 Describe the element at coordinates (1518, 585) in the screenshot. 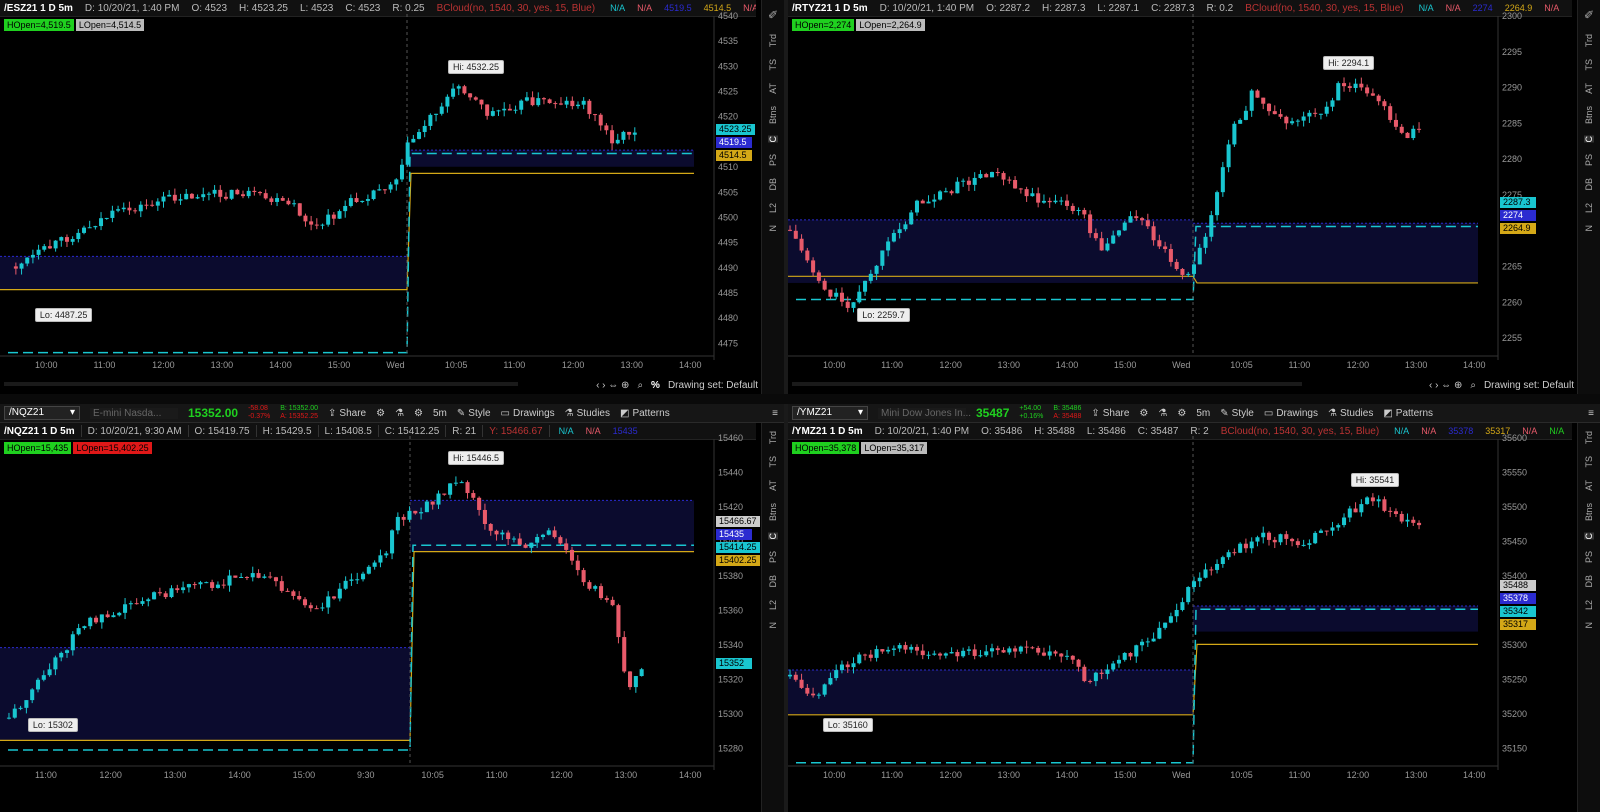

I see `price-marker: 35488` at that location.